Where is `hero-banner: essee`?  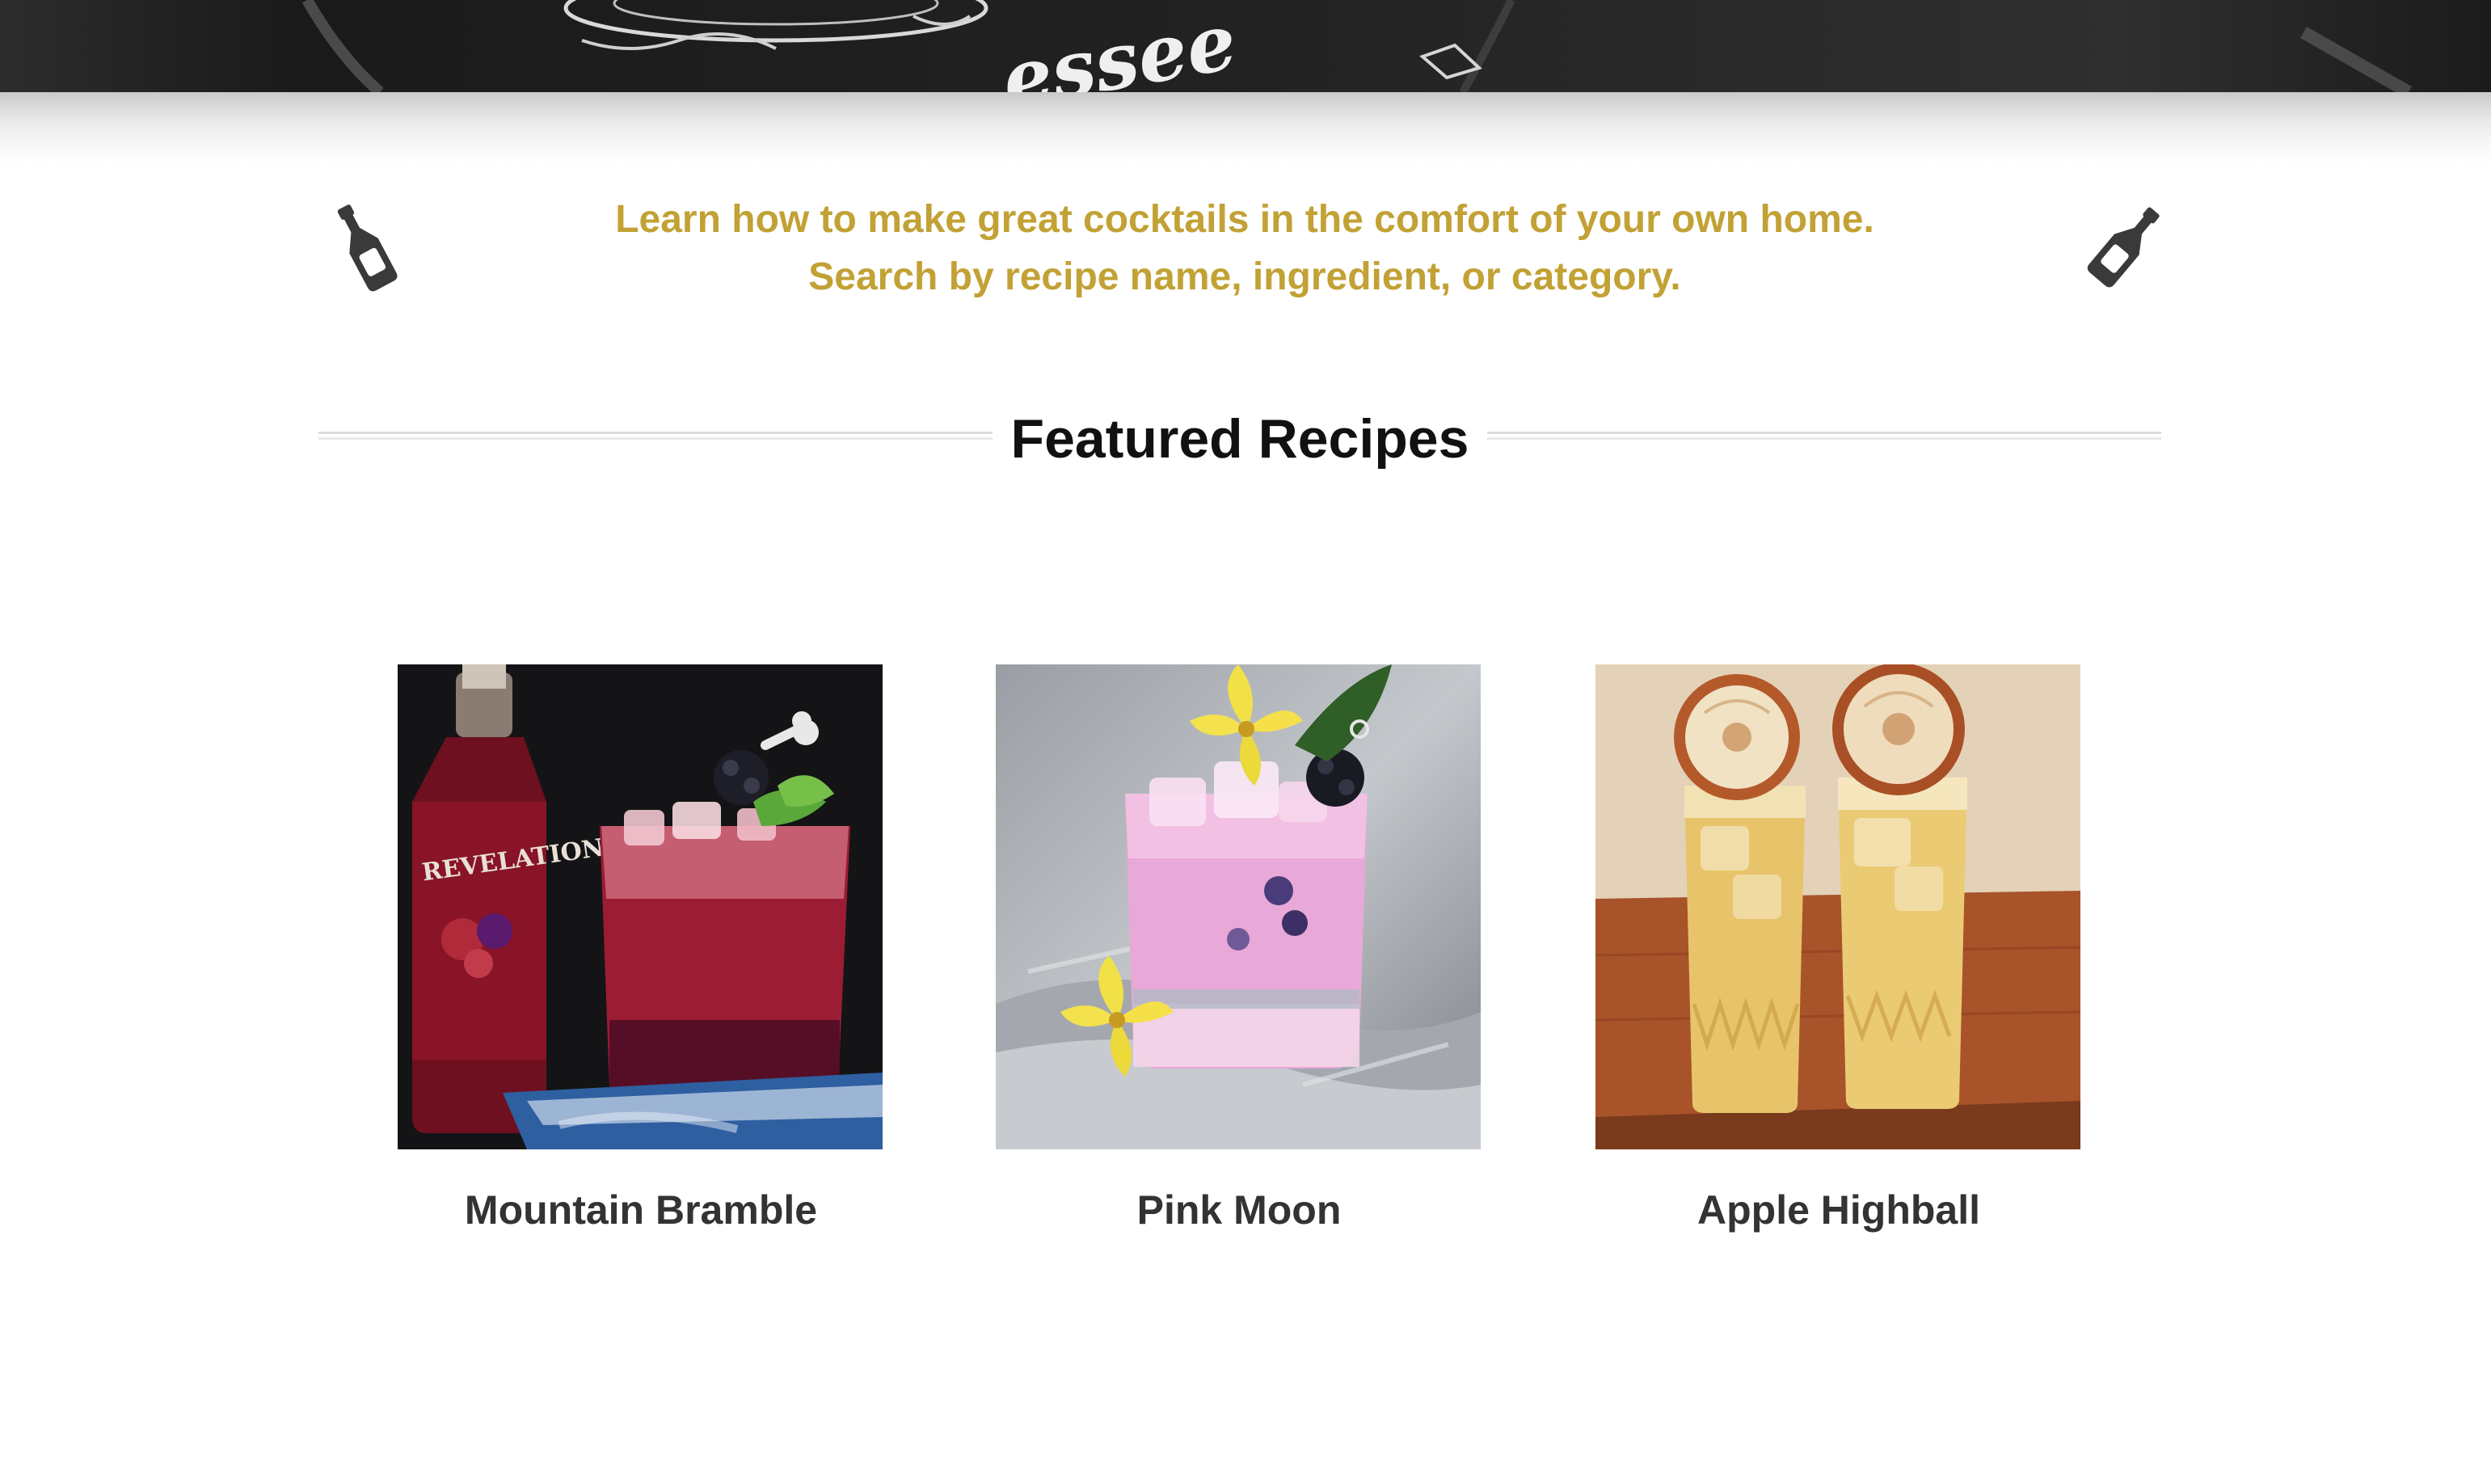
hero-banner: essee is located at coordinates (1245, 46).